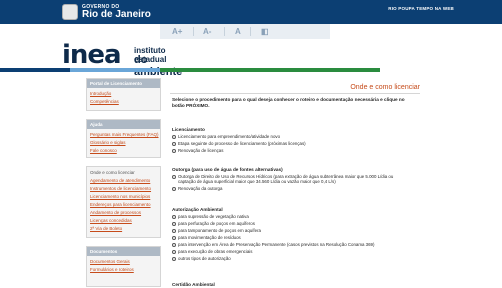 The image size is (502, 288). What do you see at coordinates (215, 252) in the screenshot?
I see `option-label: para execução de obras emergenciais` at bounding box center [215, 252].